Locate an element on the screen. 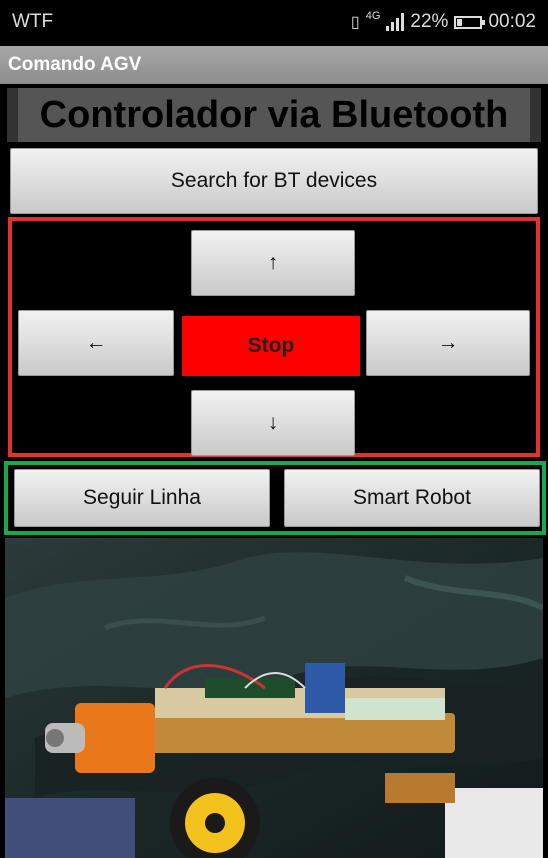 The width and height of the screenshot is (548, 858). backward-button: ↓ is located at coordinates (273, 423).